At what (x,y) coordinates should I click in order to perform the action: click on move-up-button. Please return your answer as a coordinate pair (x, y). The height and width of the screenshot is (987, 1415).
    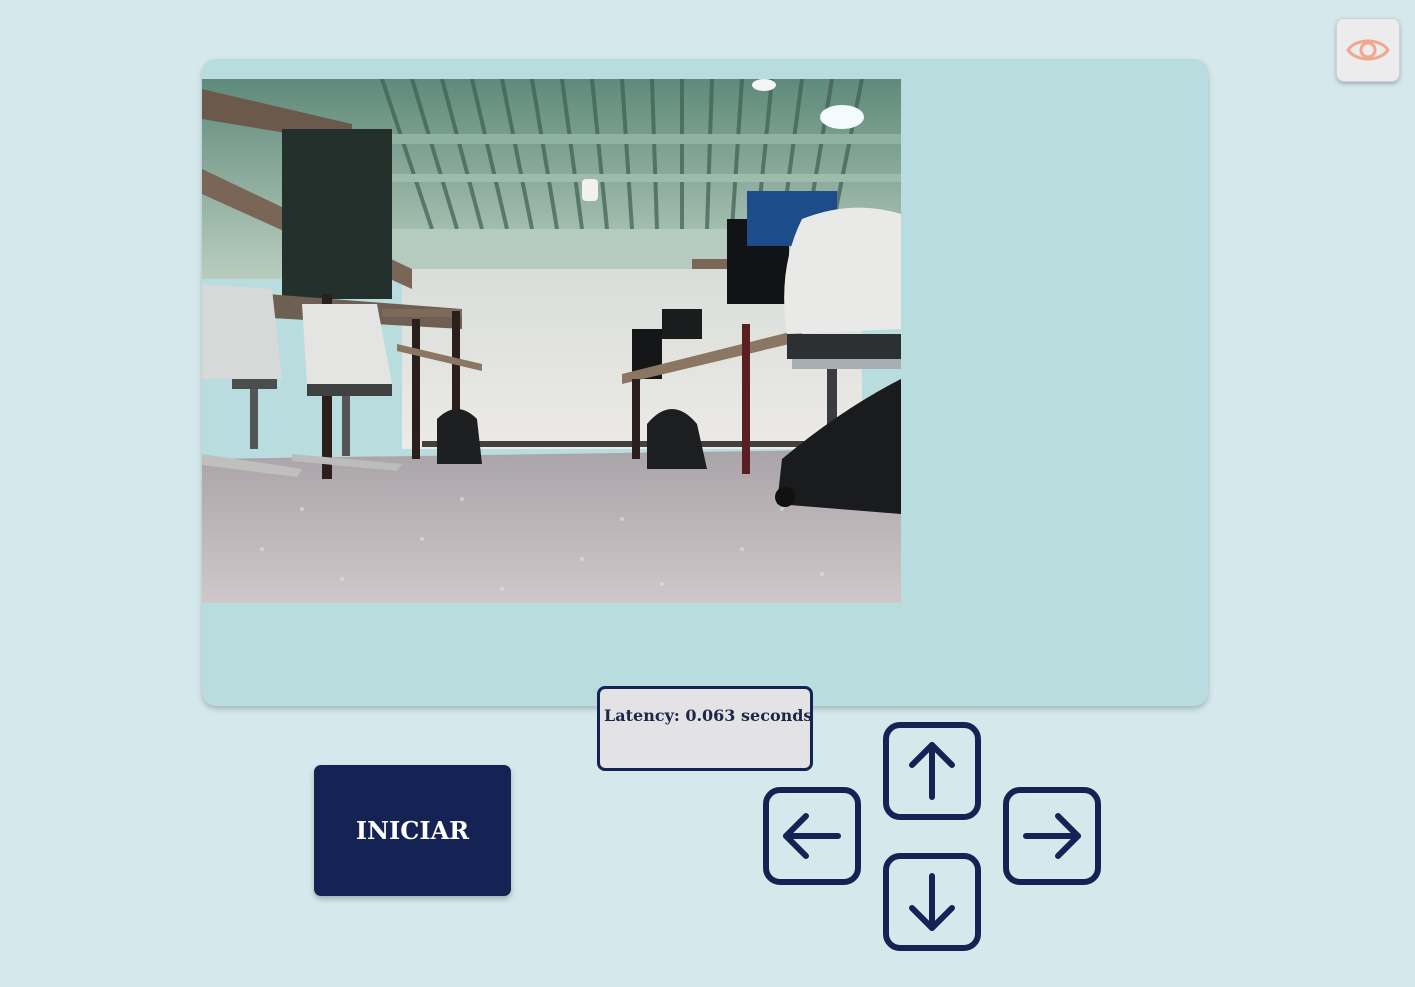
    Looking at the image, I should click on (932, 771).